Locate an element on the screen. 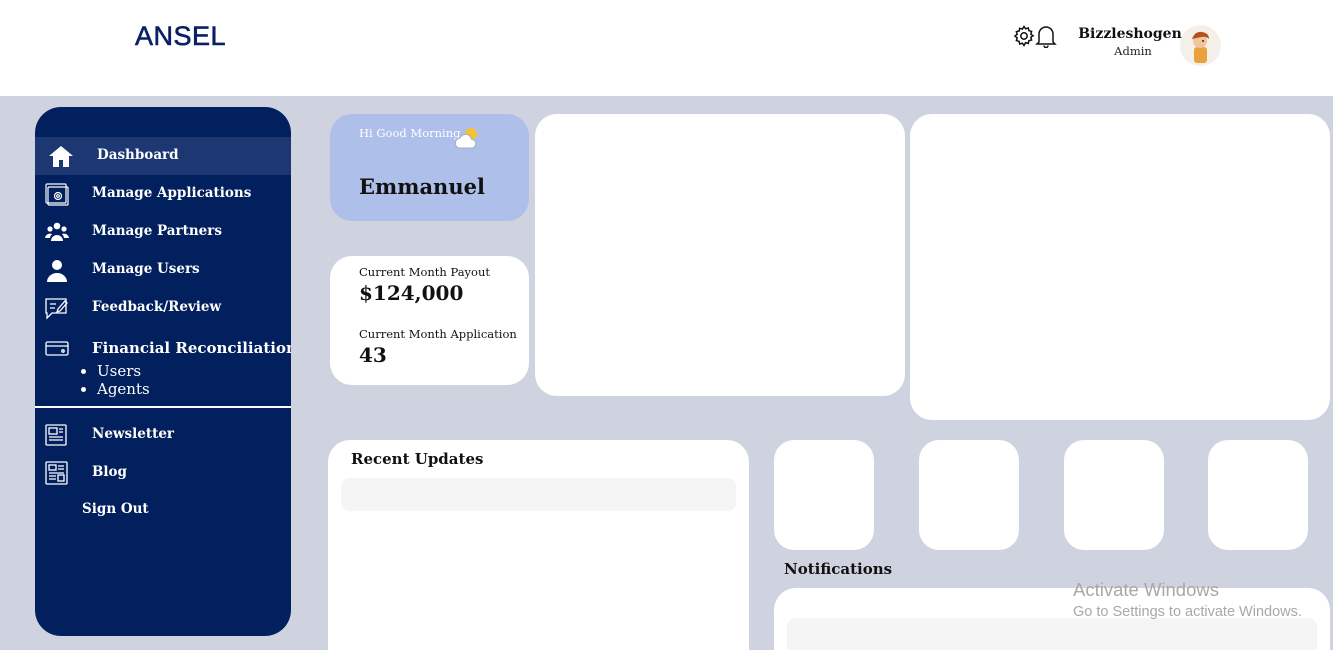  notification-item is located at coordinates (1052, 634).